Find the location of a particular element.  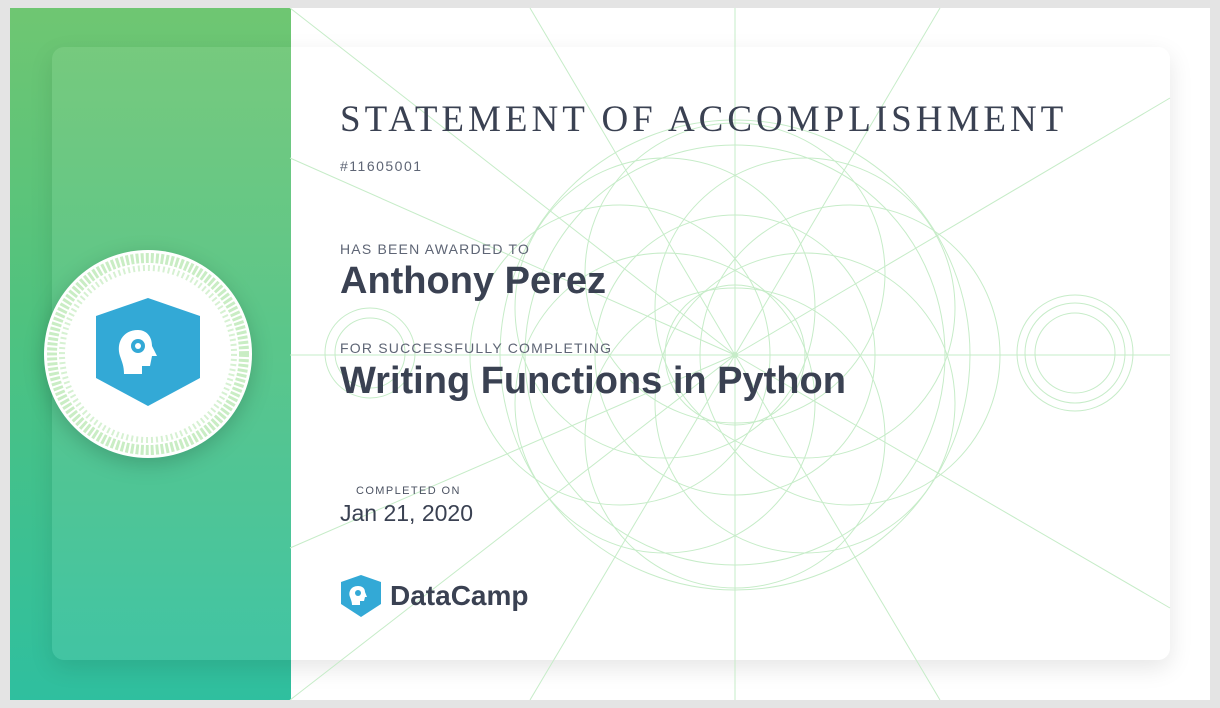

completion-label: FOR SUCCESSFULLY COMPLETING is located at coordinates (476, 348).